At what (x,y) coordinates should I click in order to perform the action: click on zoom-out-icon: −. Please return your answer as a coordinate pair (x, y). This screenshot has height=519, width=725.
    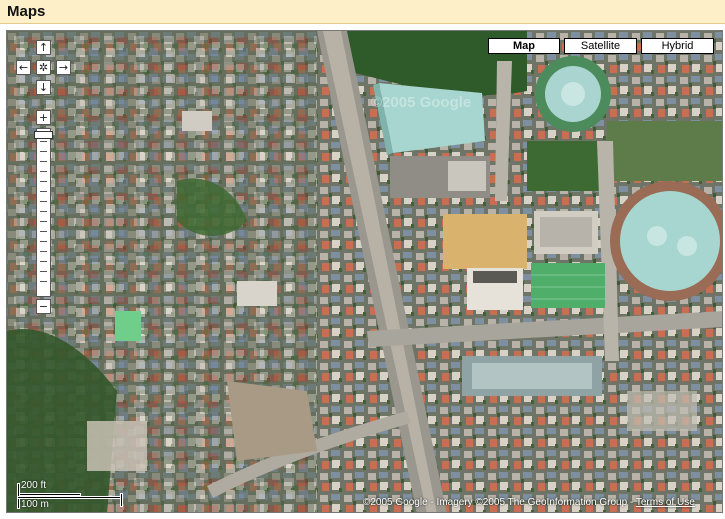
    Looking at the image, I should click on (43, 306).